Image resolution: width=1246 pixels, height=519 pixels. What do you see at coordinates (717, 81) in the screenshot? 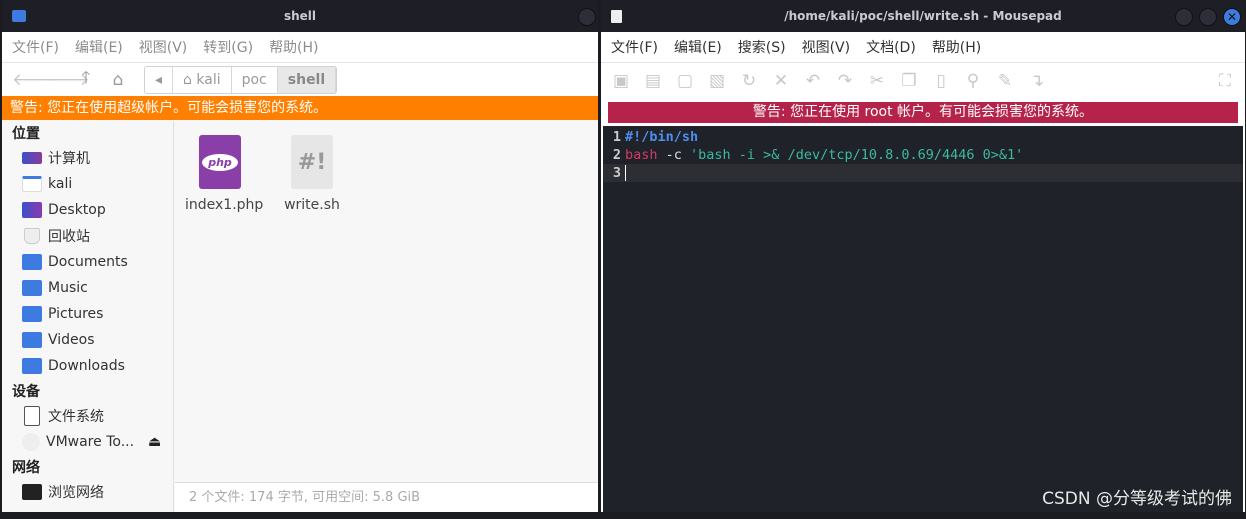
I see `save-as-icon: ▧` at bounding box center [717, 81].